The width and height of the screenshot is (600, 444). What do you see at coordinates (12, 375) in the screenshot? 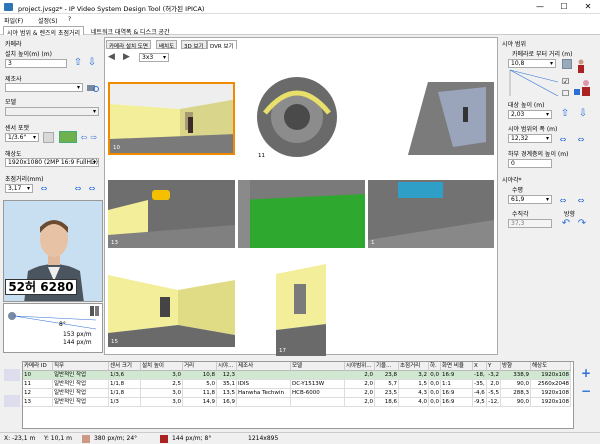
I see `grid-tool-camera-icon` at bounding box center [12, 375].